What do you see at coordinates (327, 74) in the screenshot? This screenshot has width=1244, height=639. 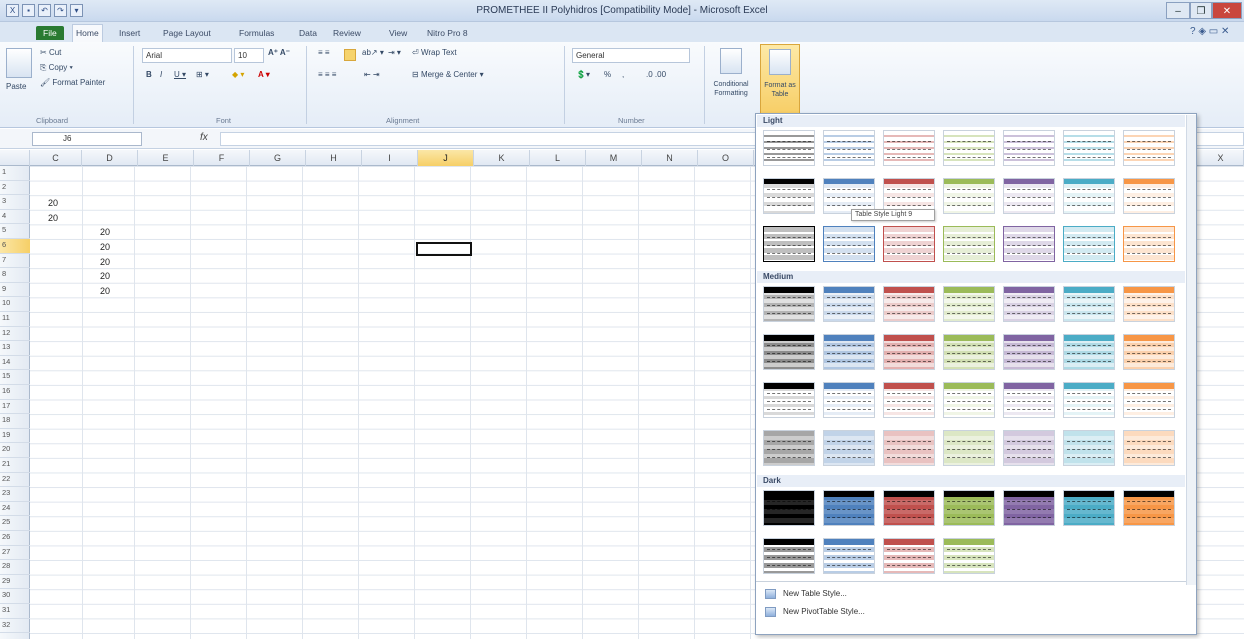 I see `align-left-icon: ≡ ≡ ≡` at bounding box center [327, 74].